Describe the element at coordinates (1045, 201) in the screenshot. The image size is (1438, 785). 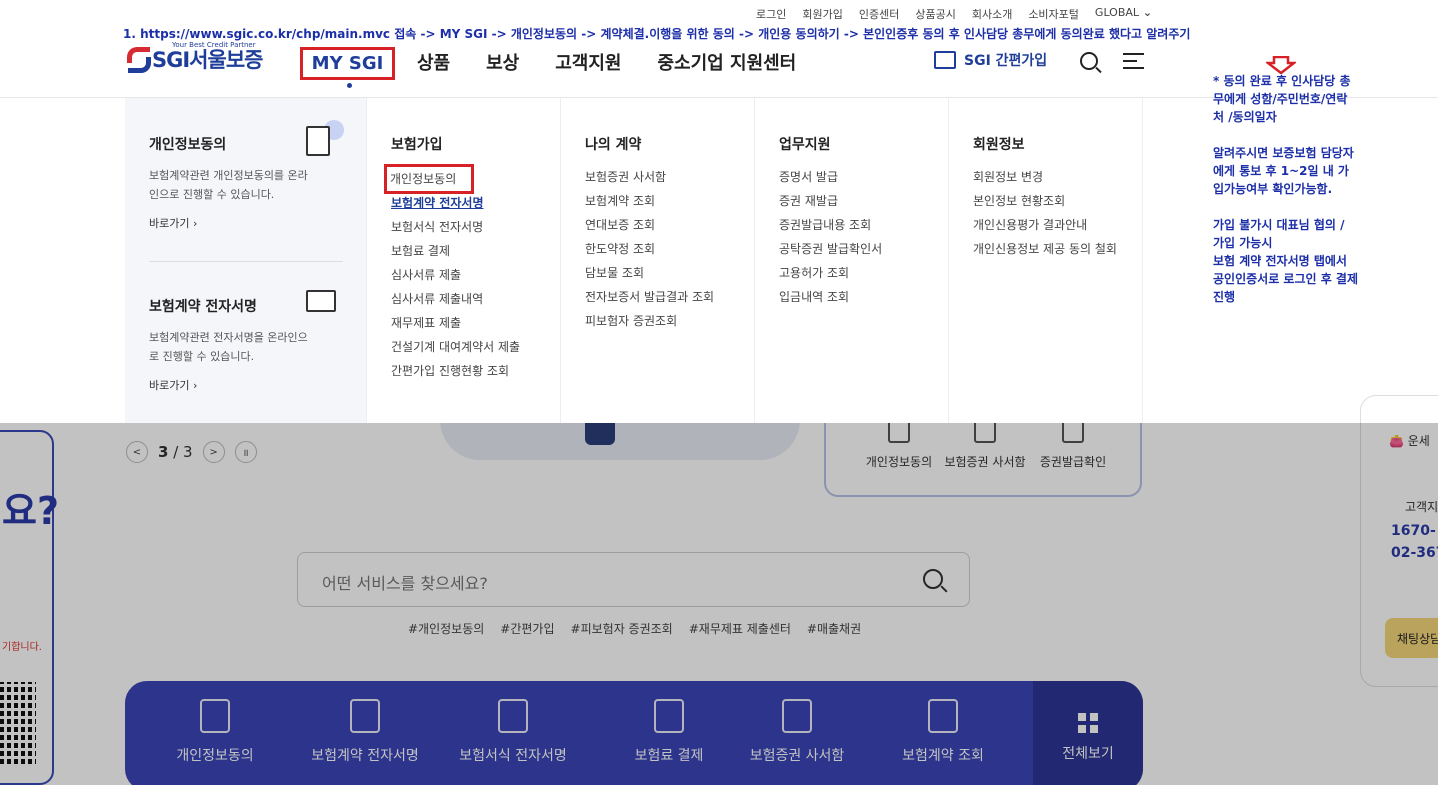
I see `menu-item: 본인정보 현황조회` at that location.